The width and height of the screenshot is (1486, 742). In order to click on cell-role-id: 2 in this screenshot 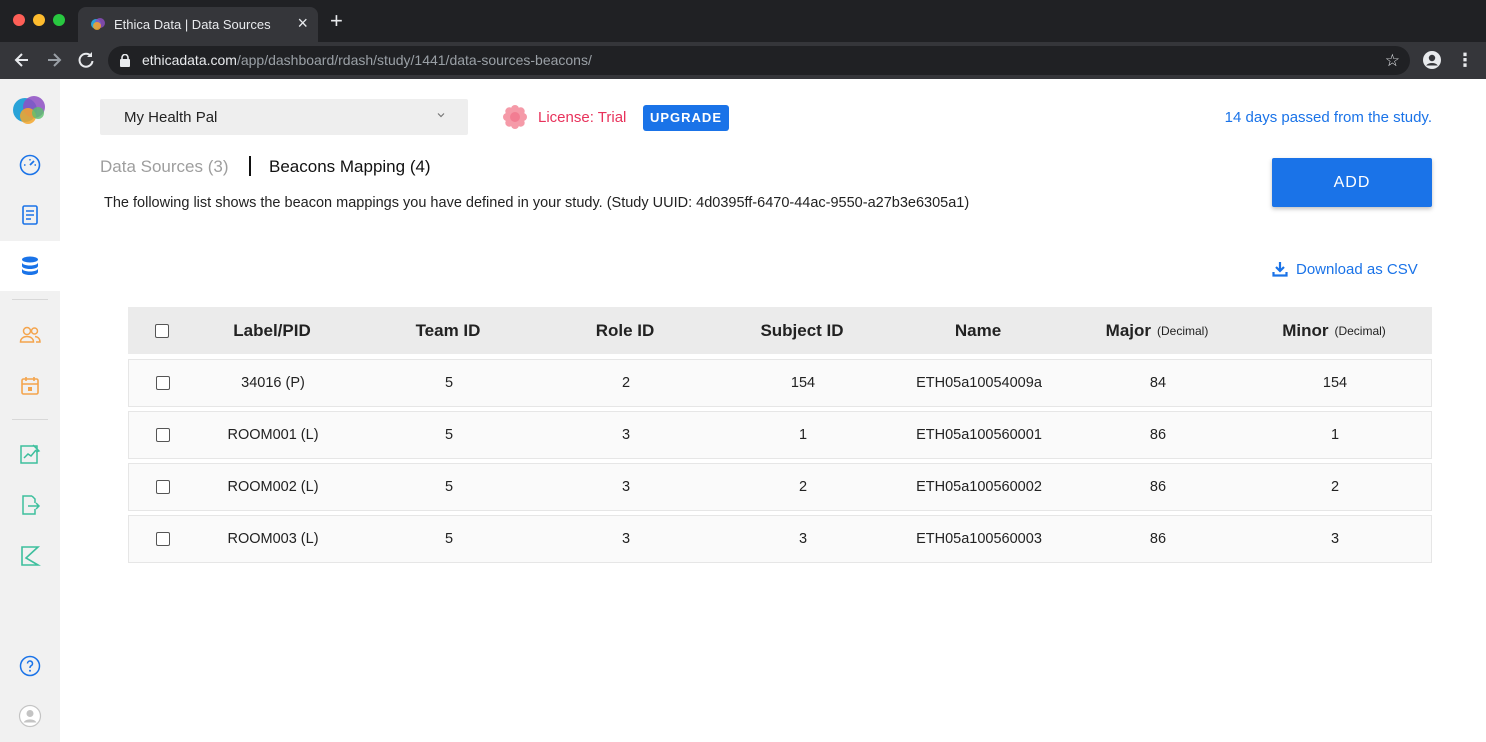, I will do `click(626, 383)`.